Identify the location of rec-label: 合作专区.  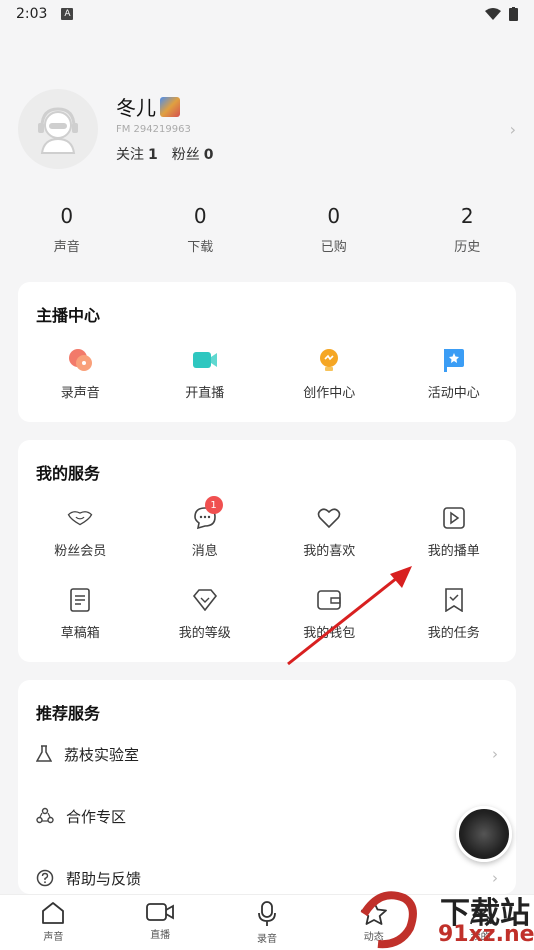
(96, 816).